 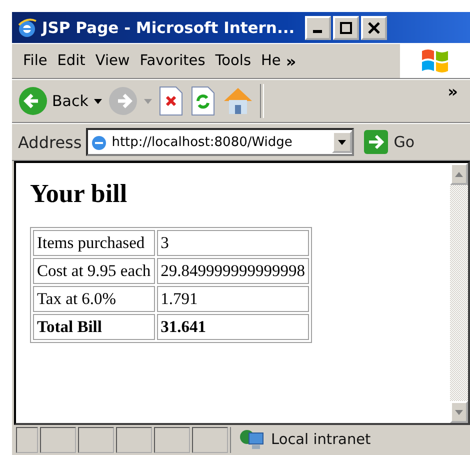 I want to click on caret-icon, so click(x=342, y=142).